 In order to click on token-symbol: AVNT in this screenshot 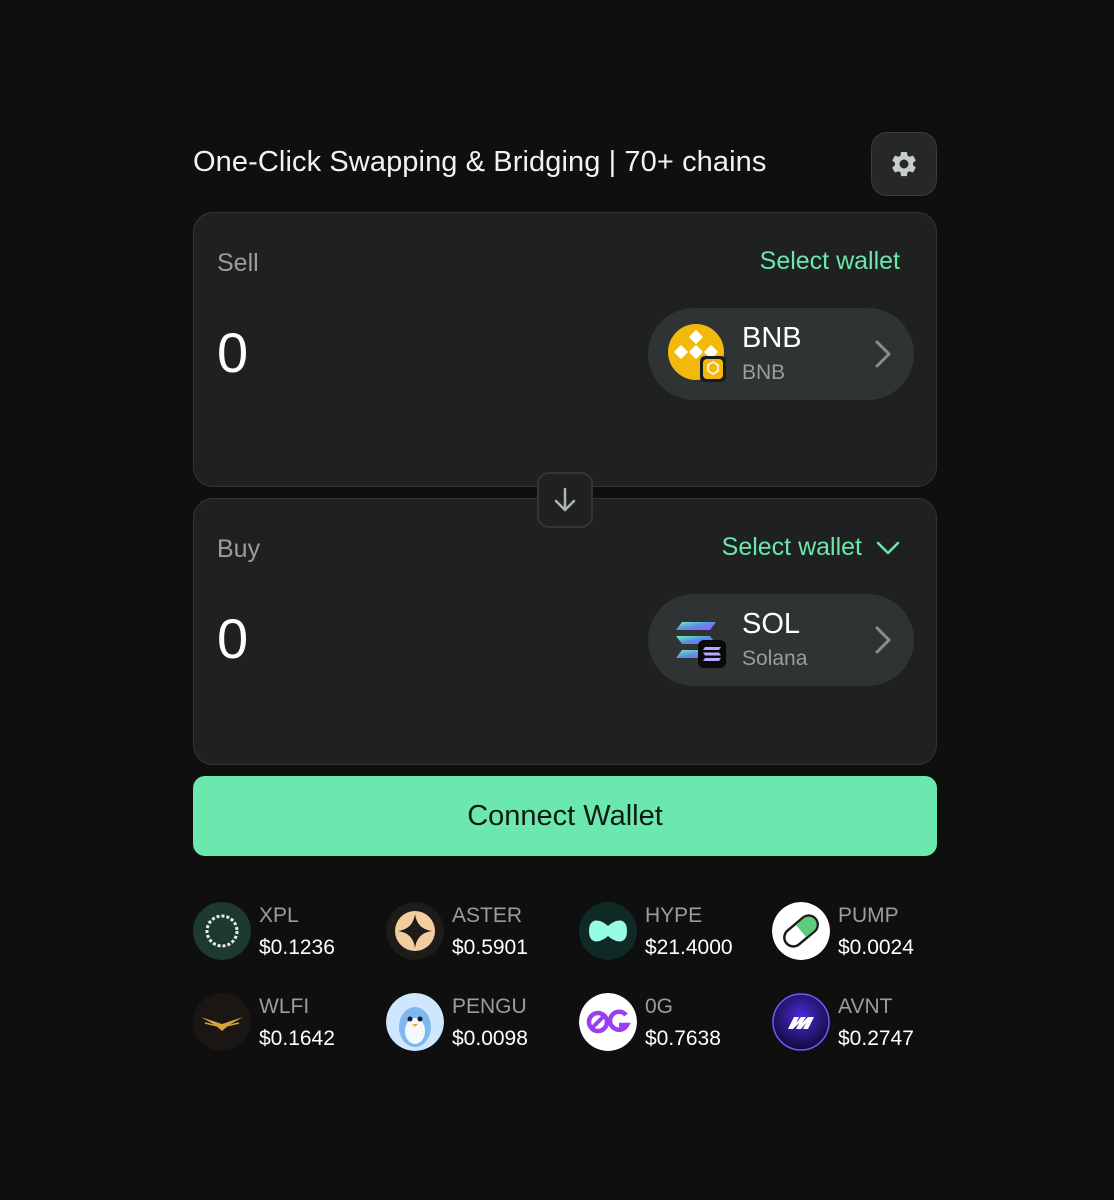, I will do `click(865, 1006)`.